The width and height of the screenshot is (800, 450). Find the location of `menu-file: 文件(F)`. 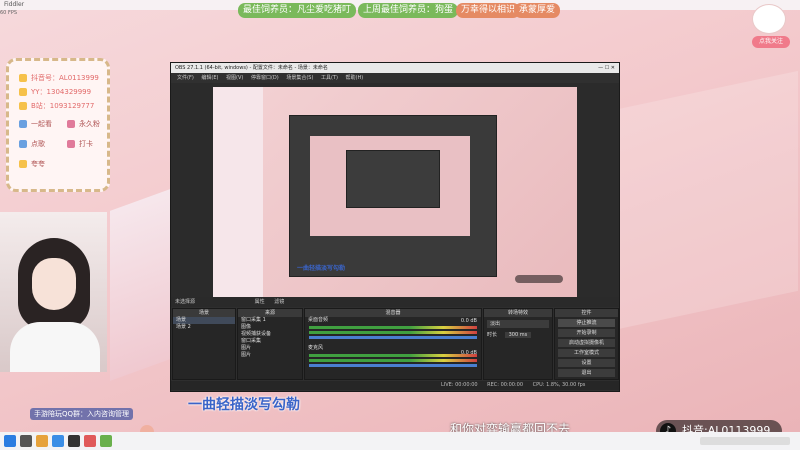

menu-file: 文件(F) is located at coordinates (185, 78).